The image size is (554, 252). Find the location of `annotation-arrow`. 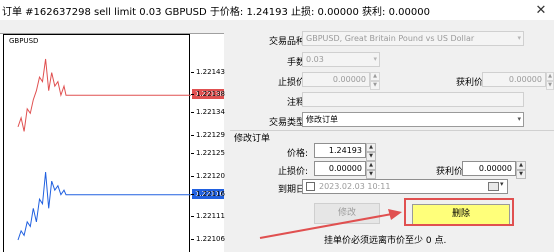

annotation-arrow is located at coordinates (330, 224).